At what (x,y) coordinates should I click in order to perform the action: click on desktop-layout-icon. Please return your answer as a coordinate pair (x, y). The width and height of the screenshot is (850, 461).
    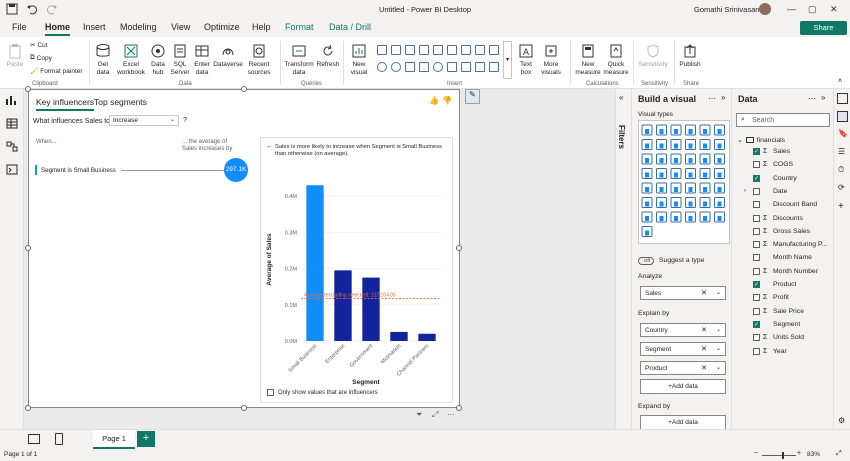
    Looking at the image, I should click on (34, 439).